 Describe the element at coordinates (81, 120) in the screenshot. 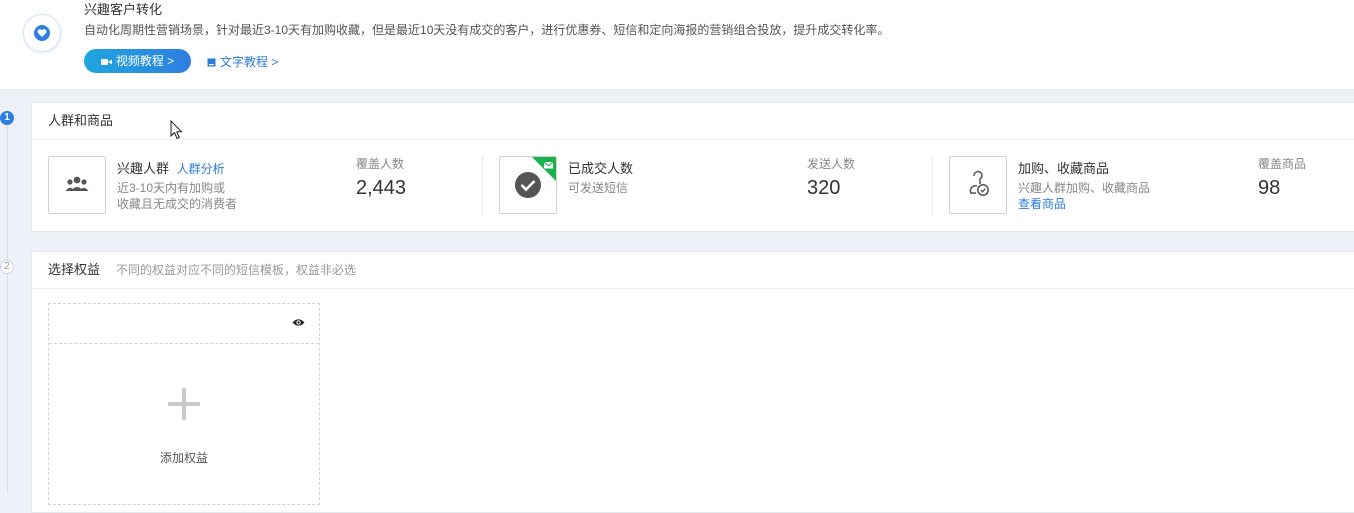

I see `section1-title: 人群和商品` at that location.